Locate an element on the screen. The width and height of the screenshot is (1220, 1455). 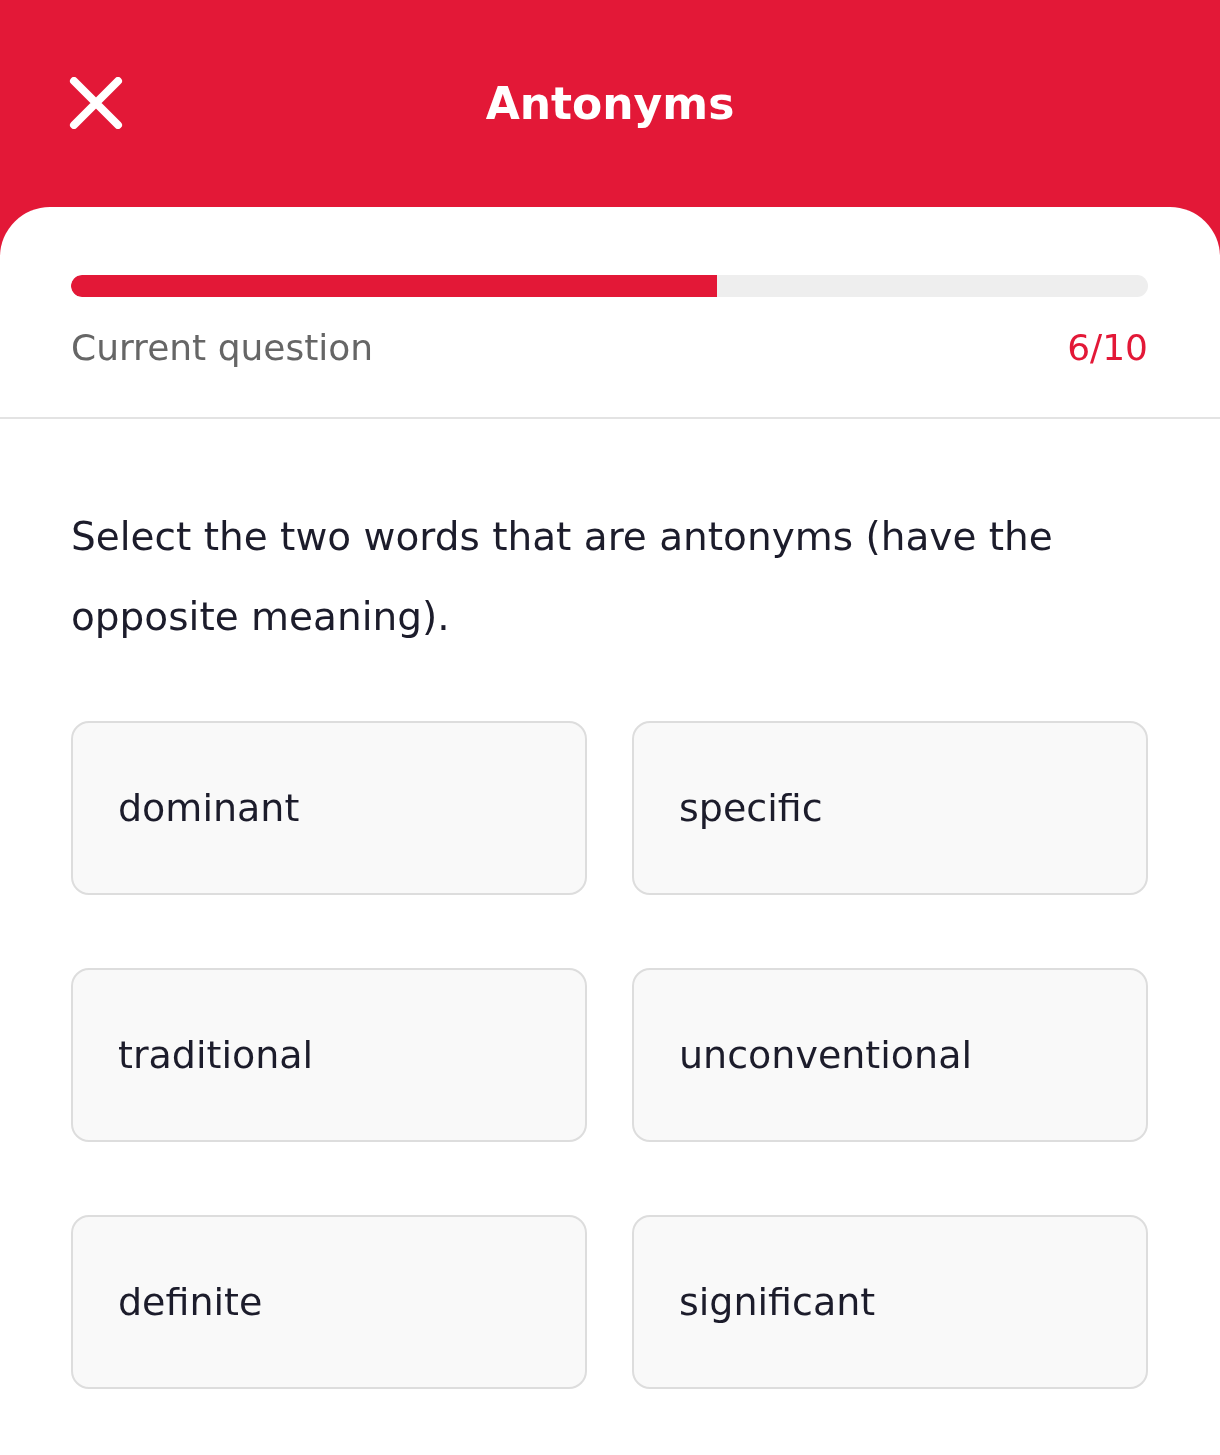
close-icon is located at coordinates (96, 103).